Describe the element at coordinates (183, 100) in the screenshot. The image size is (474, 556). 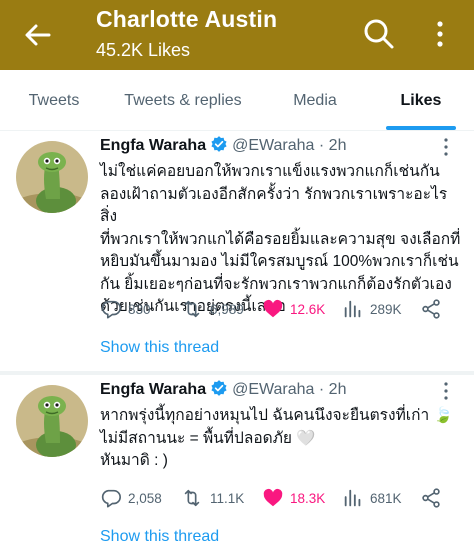
I see `tab-tweets-replies: Tweets & replies` at that location.